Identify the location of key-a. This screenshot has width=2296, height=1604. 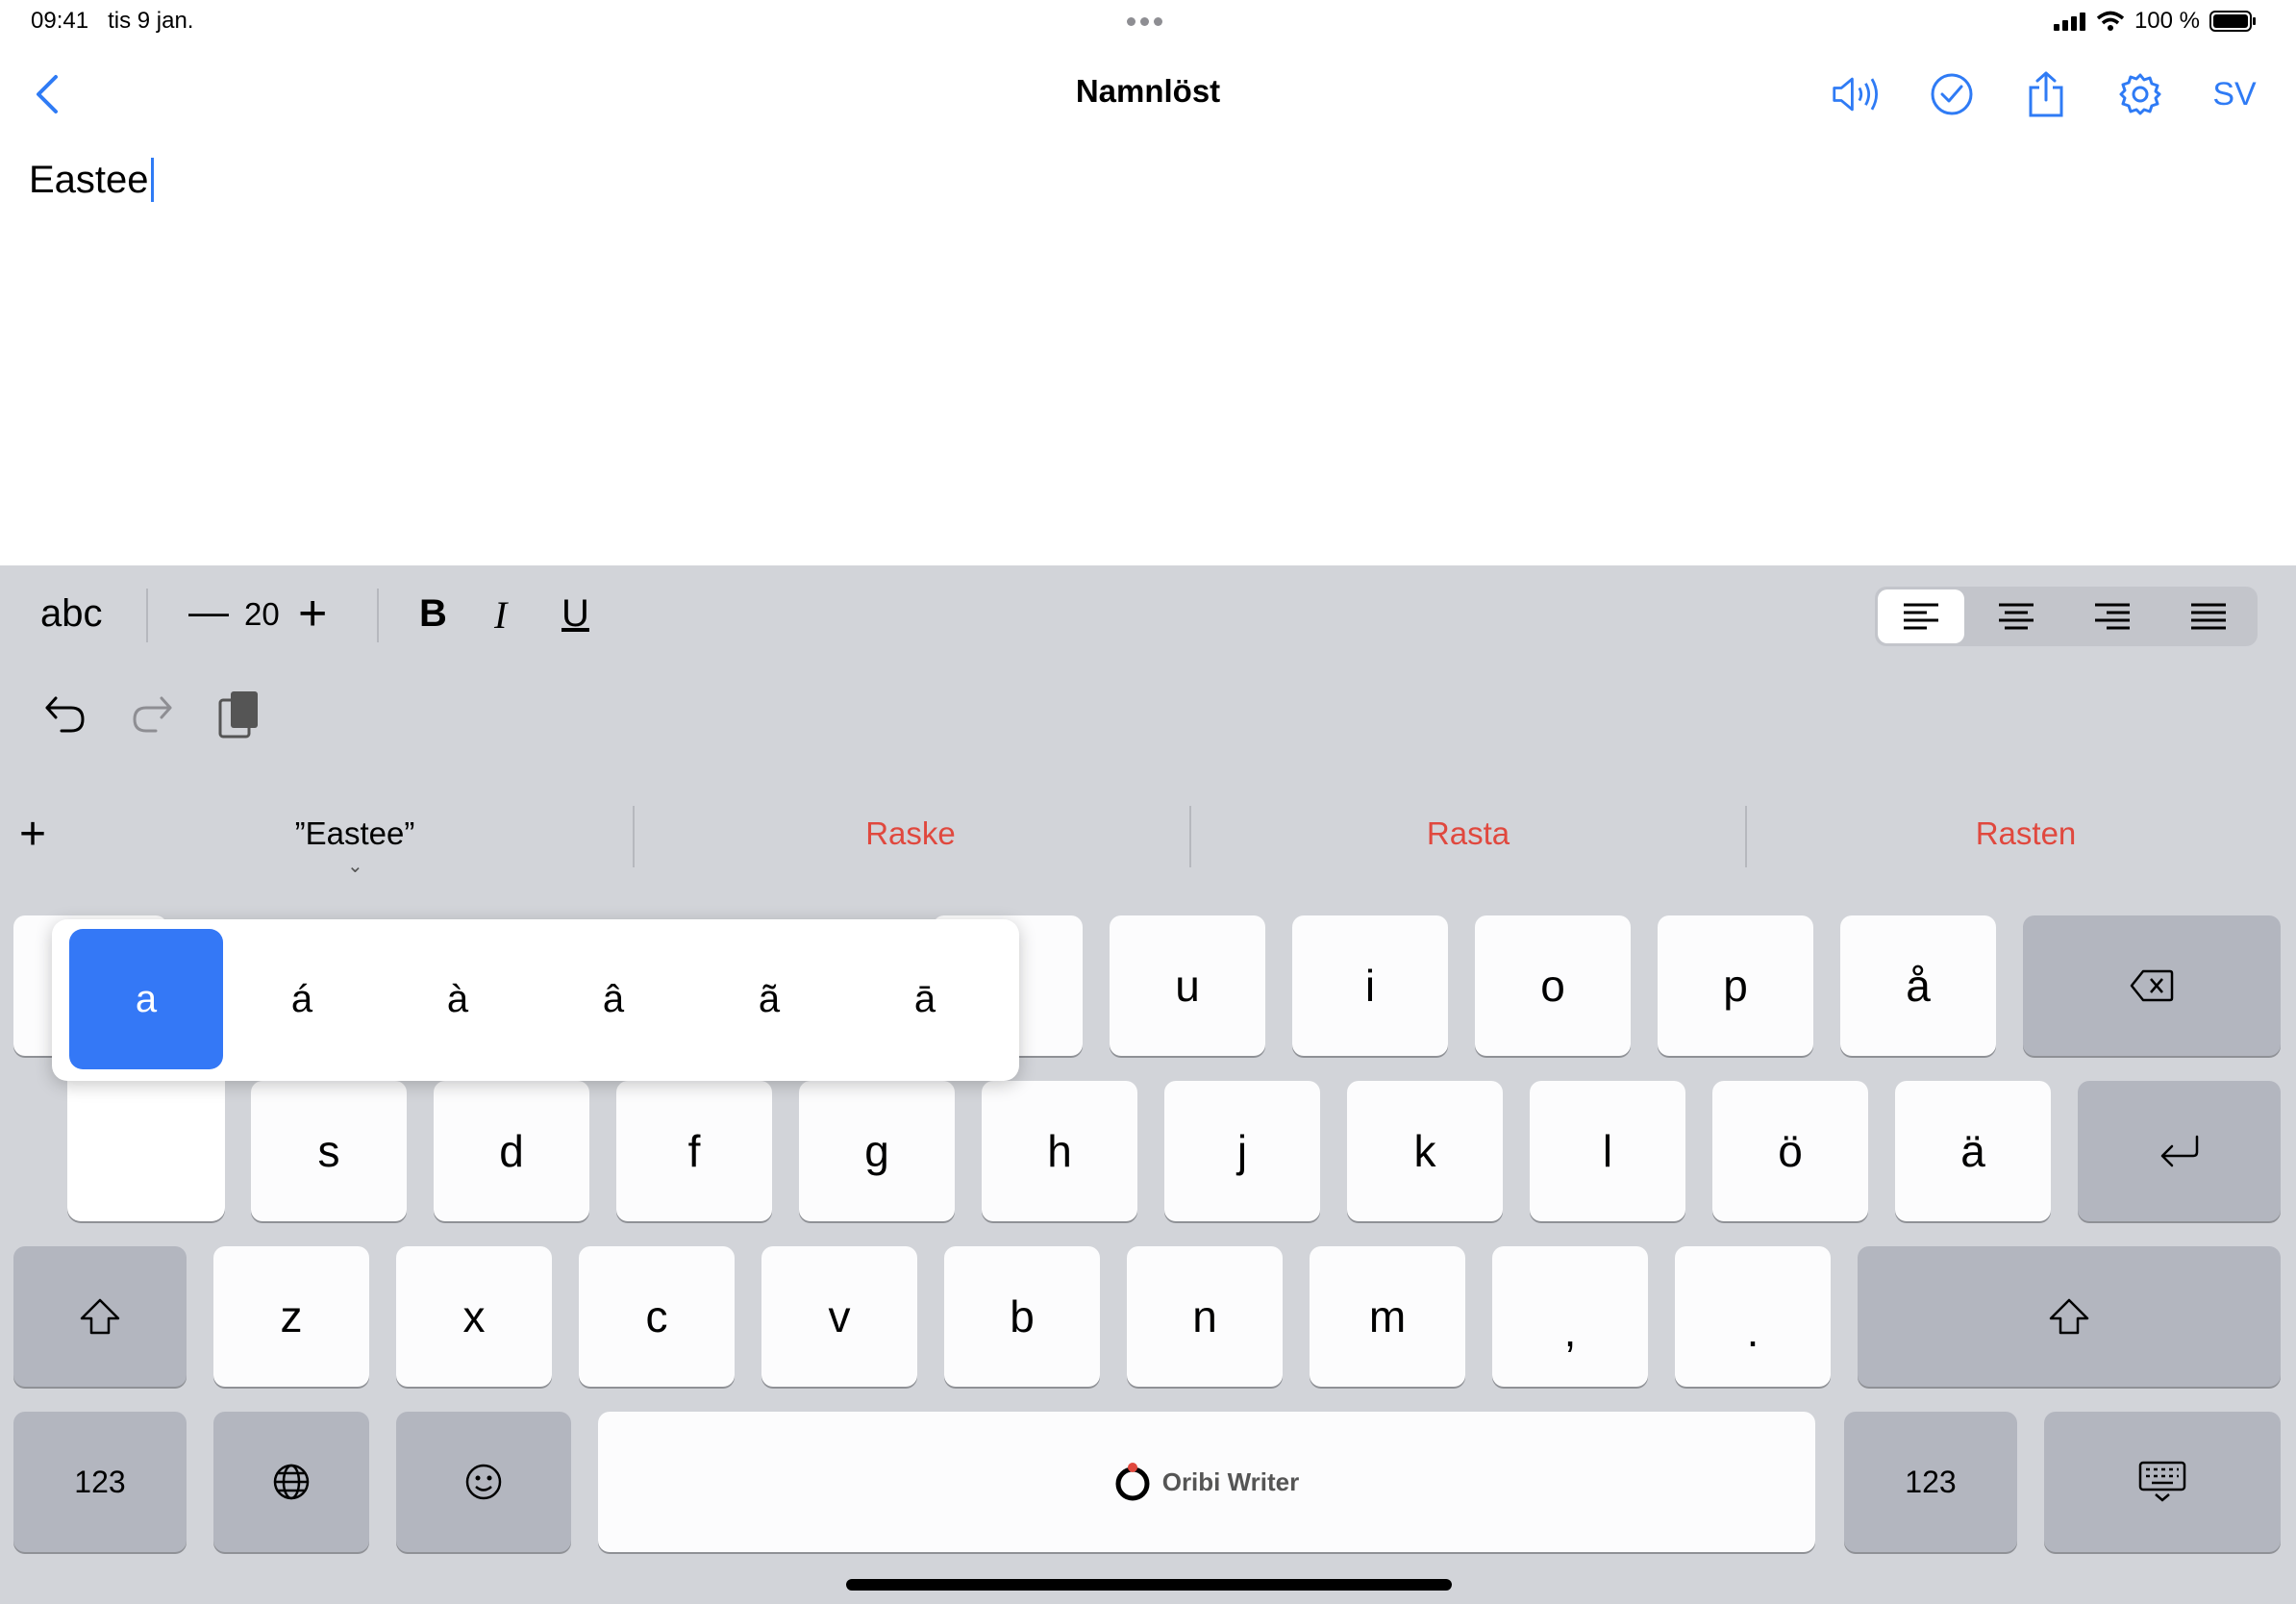
(146, 1144).